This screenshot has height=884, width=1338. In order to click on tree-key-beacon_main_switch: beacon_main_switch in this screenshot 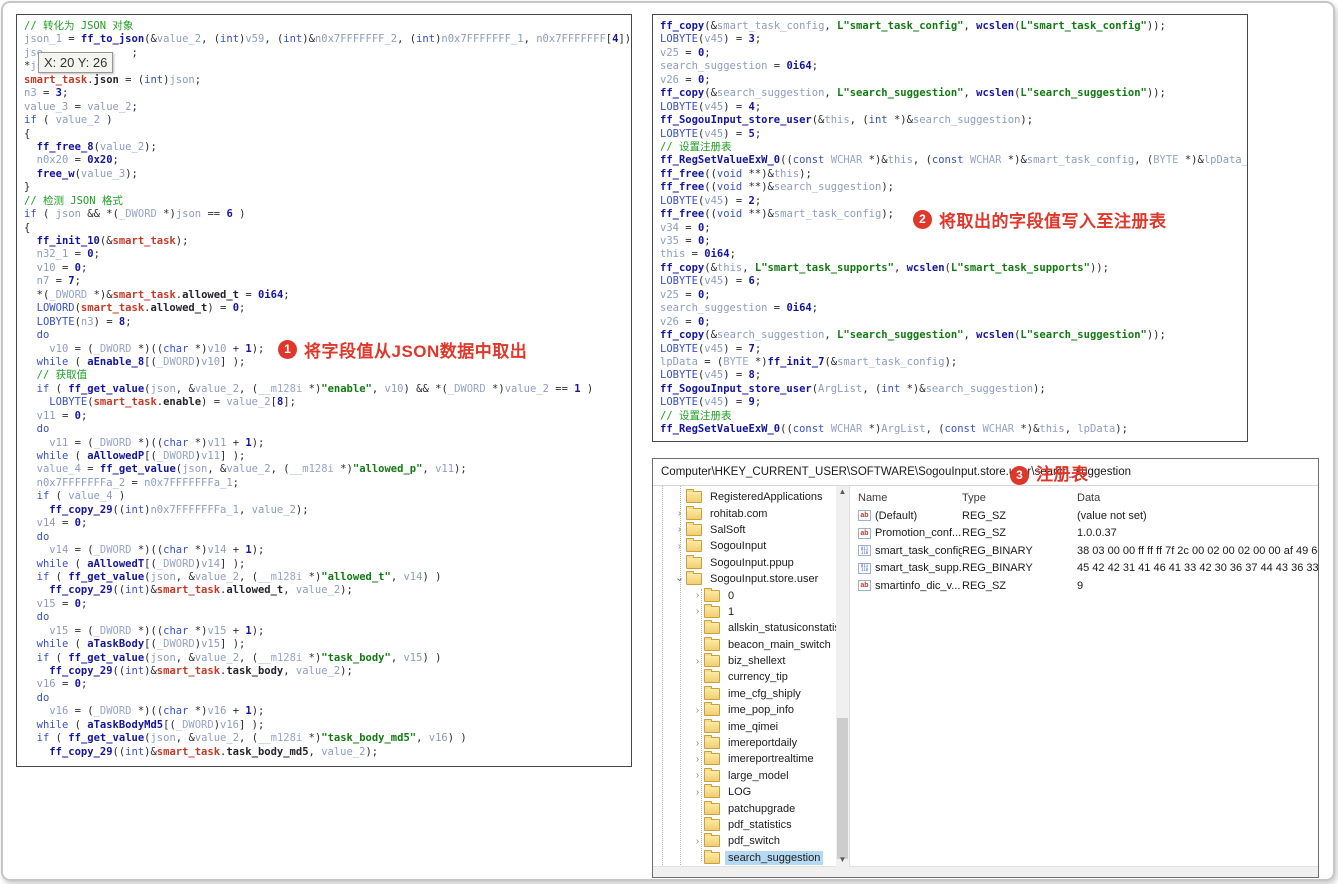, I will do `click(751, 644)`.